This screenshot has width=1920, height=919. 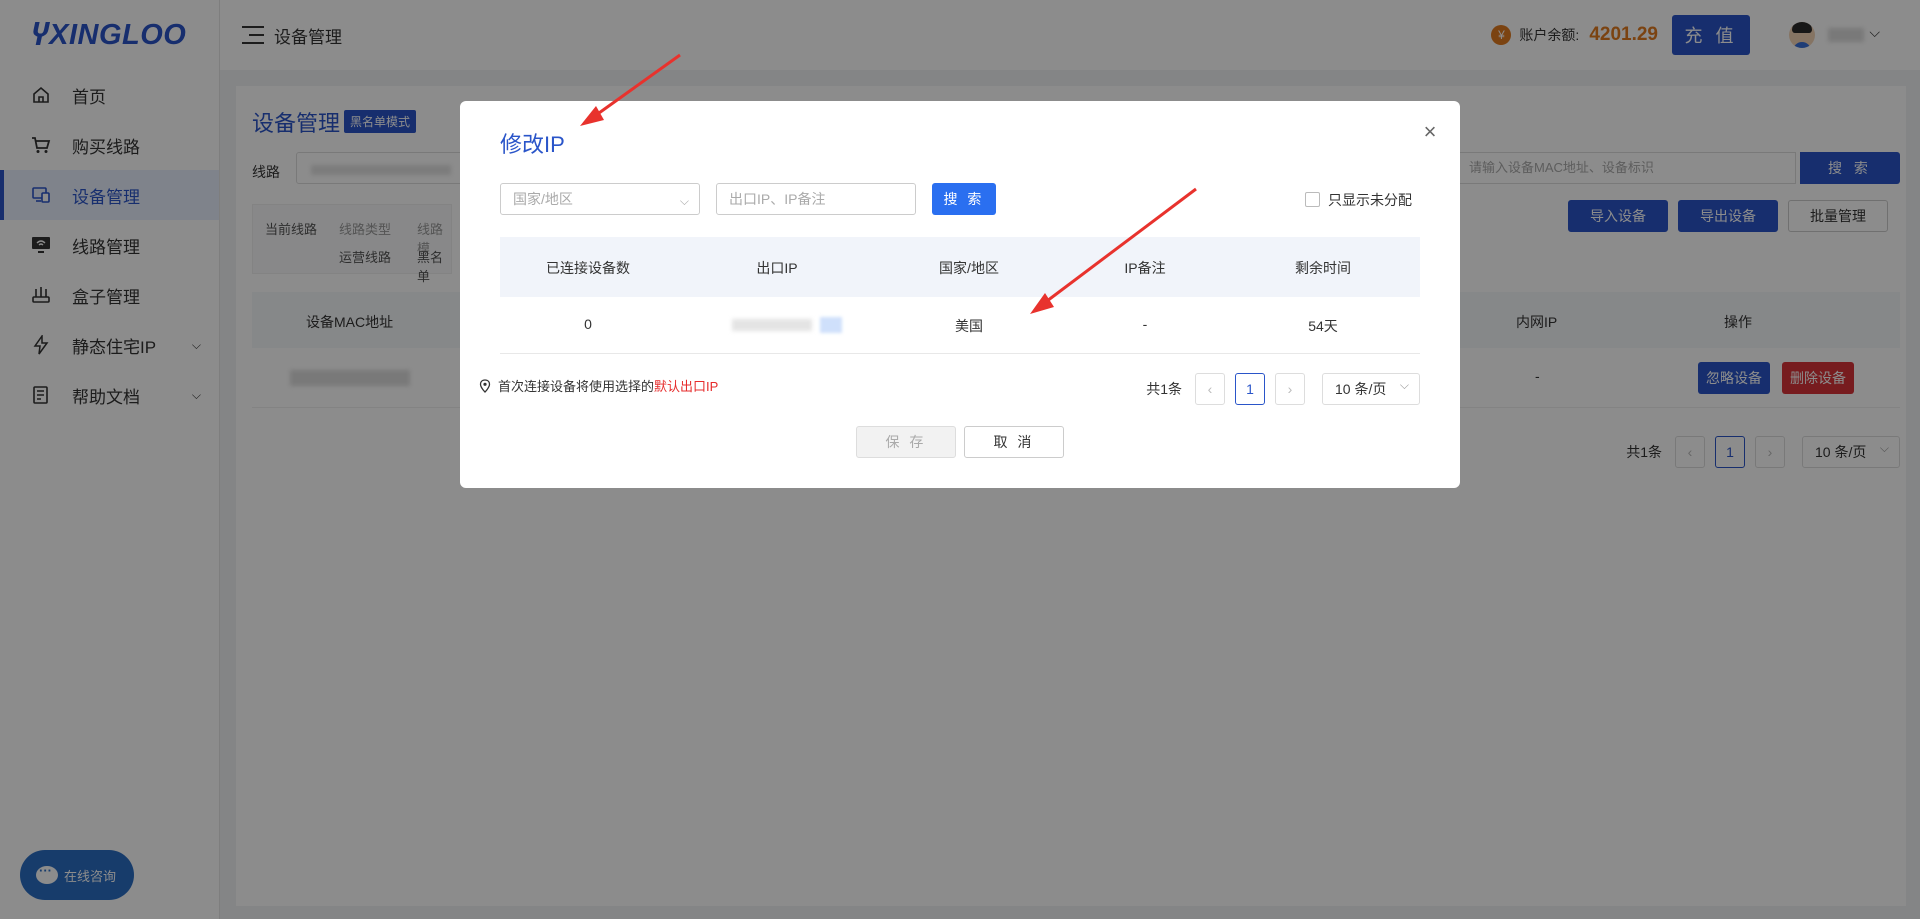 I want to click on close-icon: ×, so click(x=1430, y=132).